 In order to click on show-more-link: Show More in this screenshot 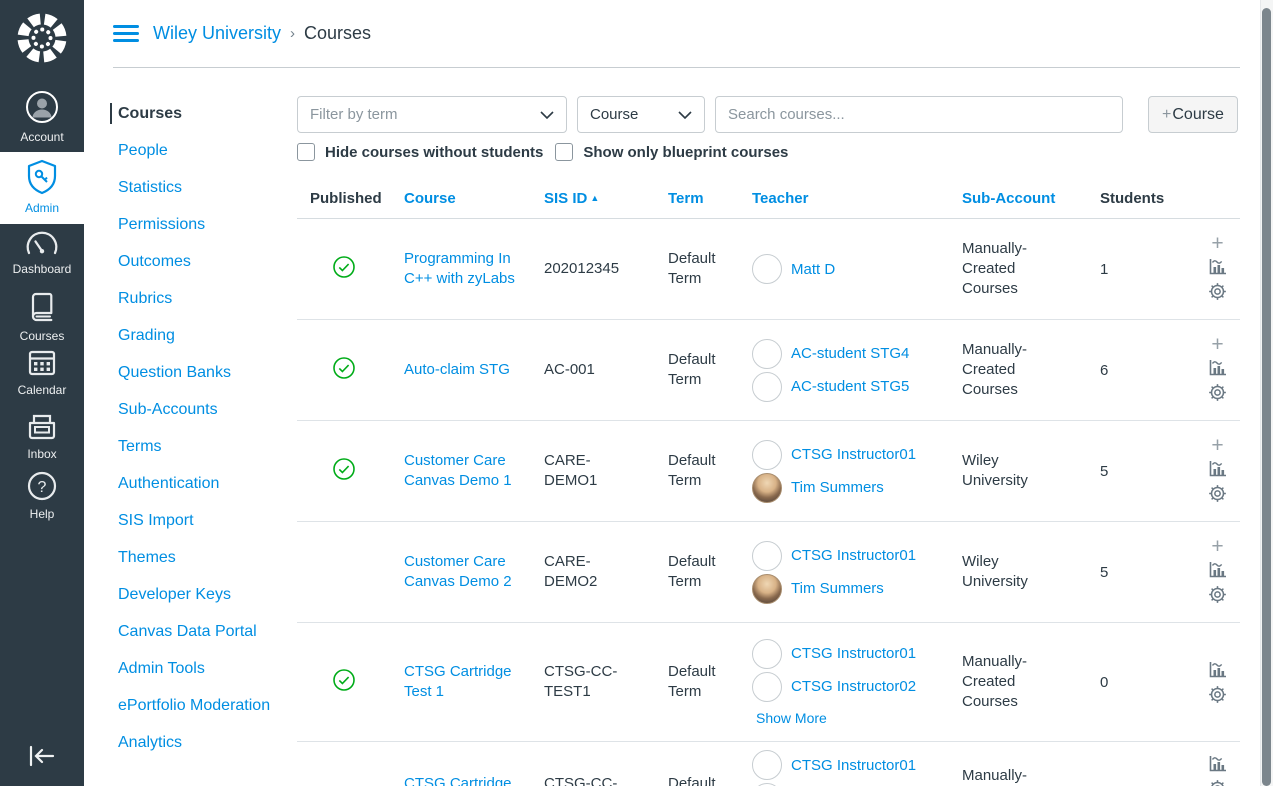, I will do `click(859, 718)`.